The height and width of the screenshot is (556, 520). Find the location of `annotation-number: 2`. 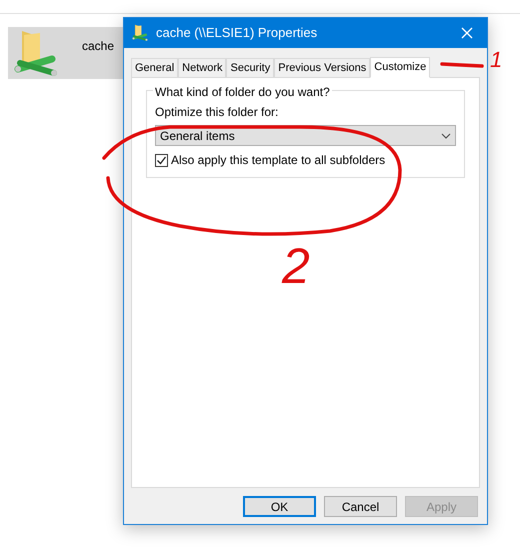

annotation-number: 2 is located at coordinates (296, 266).